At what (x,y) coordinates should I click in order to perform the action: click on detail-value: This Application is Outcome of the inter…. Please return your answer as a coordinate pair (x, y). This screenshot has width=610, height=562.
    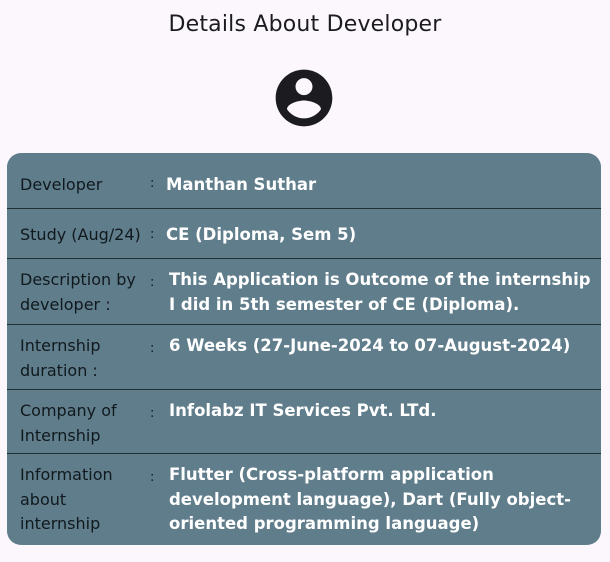
    Looking at the image, I should click on (380, 292).